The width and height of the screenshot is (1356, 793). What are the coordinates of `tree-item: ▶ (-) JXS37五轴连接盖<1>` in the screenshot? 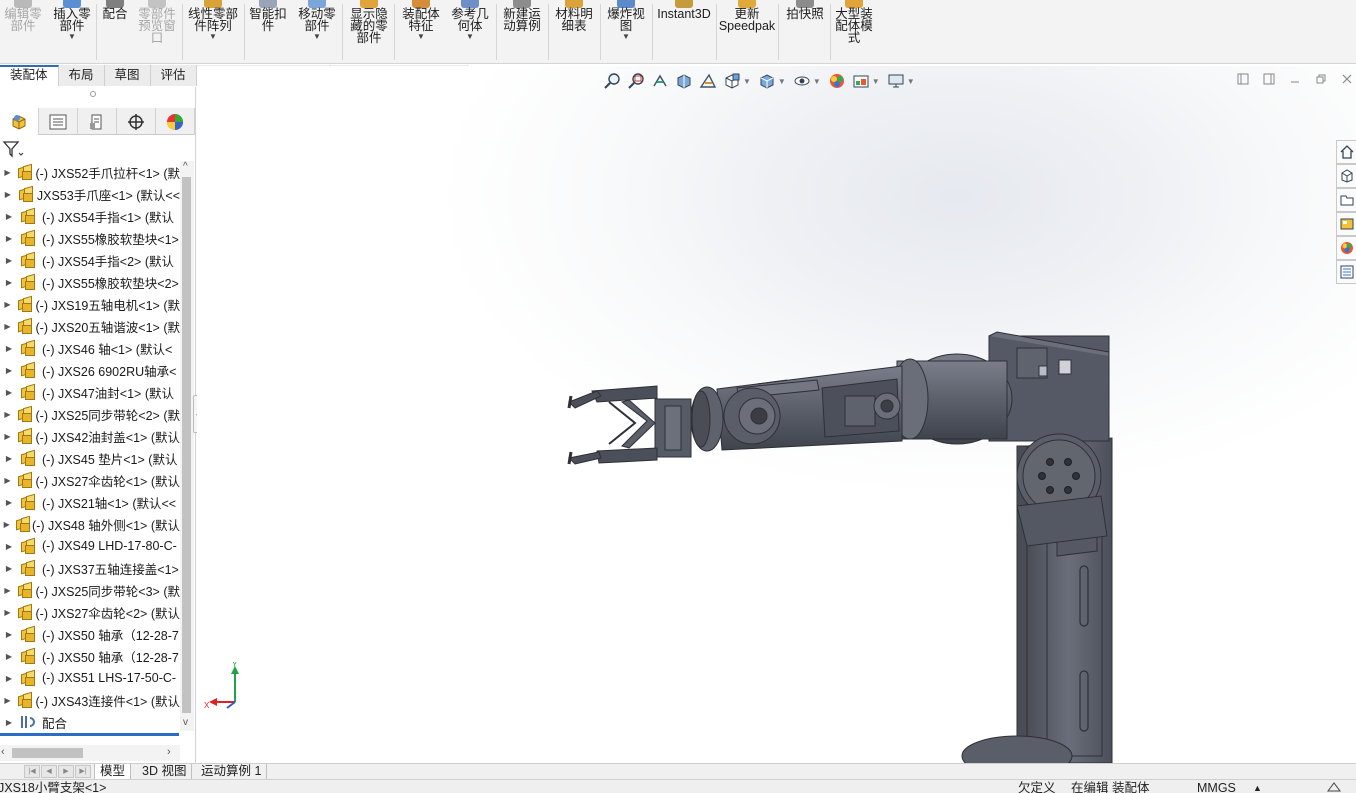 It's located at (90, 568).